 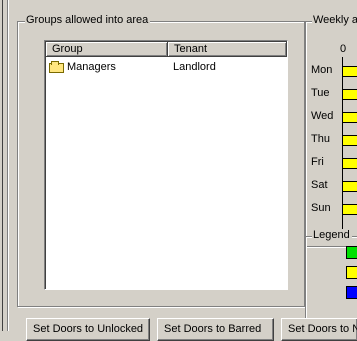 What do you see at coordinates (351, 292) in the screenshot?
I see `legend-swatch-blue` at bounding box center [351, 292].